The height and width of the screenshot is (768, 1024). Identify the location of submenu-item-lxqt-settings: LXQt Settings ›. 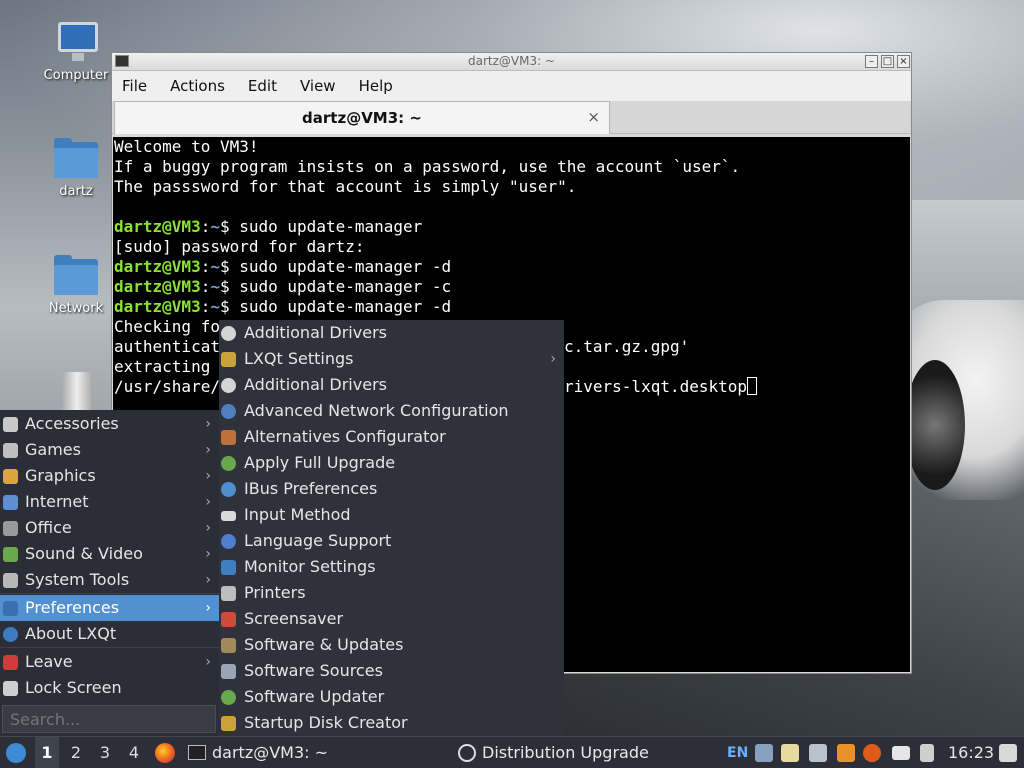
(391, 359).